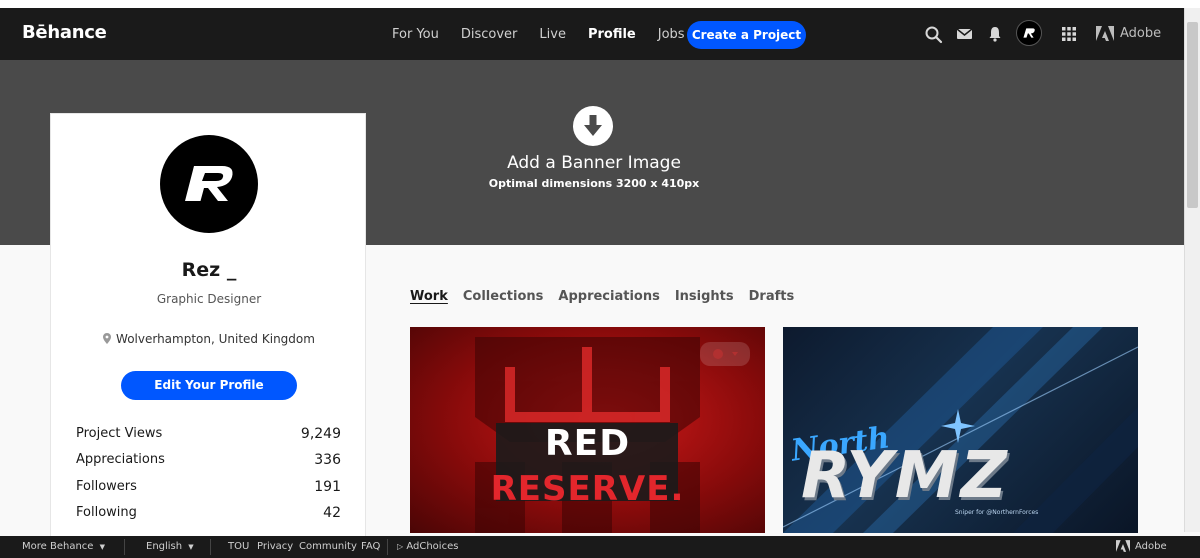  Describe the element at coordinates (671, 34) in the screenshot. I see `nav-link-jobs: Jobs` at that location.